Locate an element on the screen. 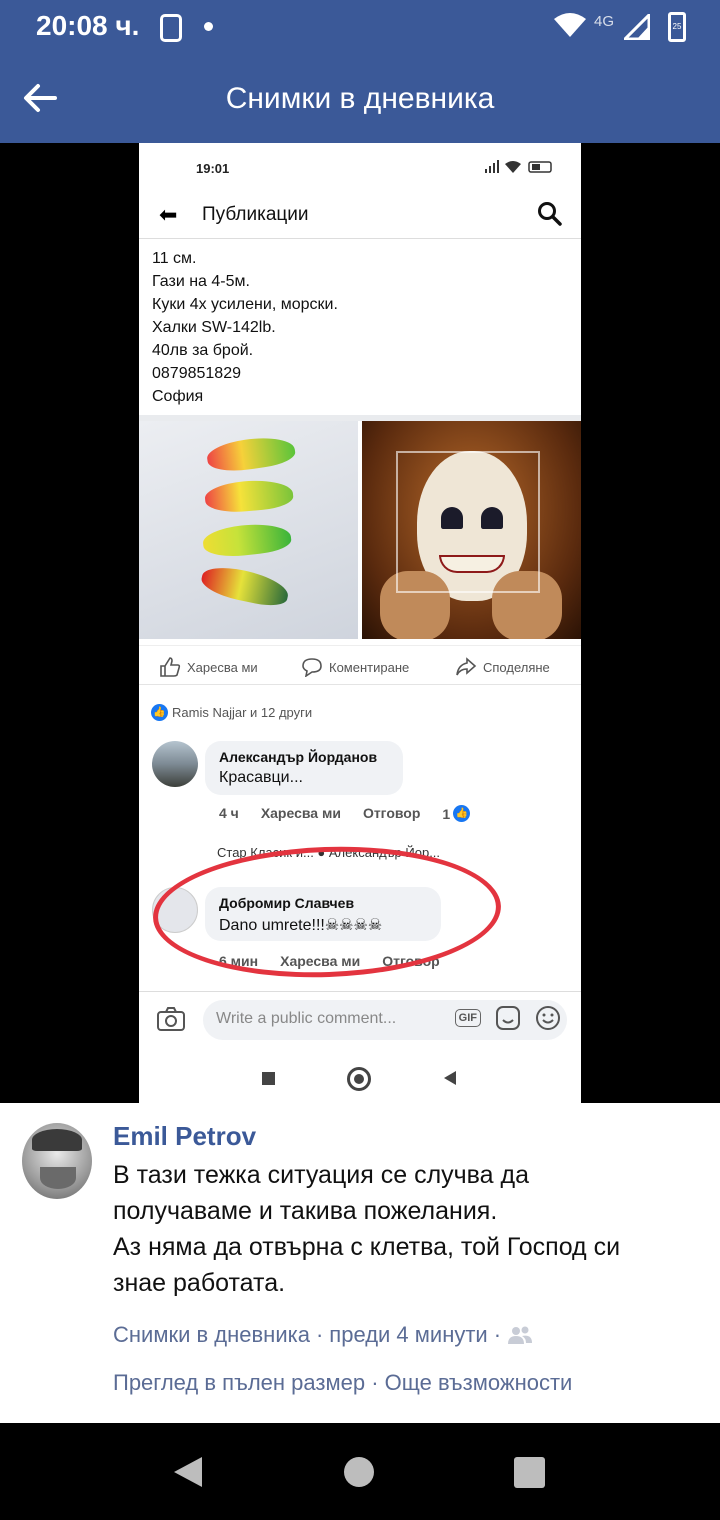 The width and height of the screenshot is (720, 1520). photo-status-icons is located at coordinates (520, 168).